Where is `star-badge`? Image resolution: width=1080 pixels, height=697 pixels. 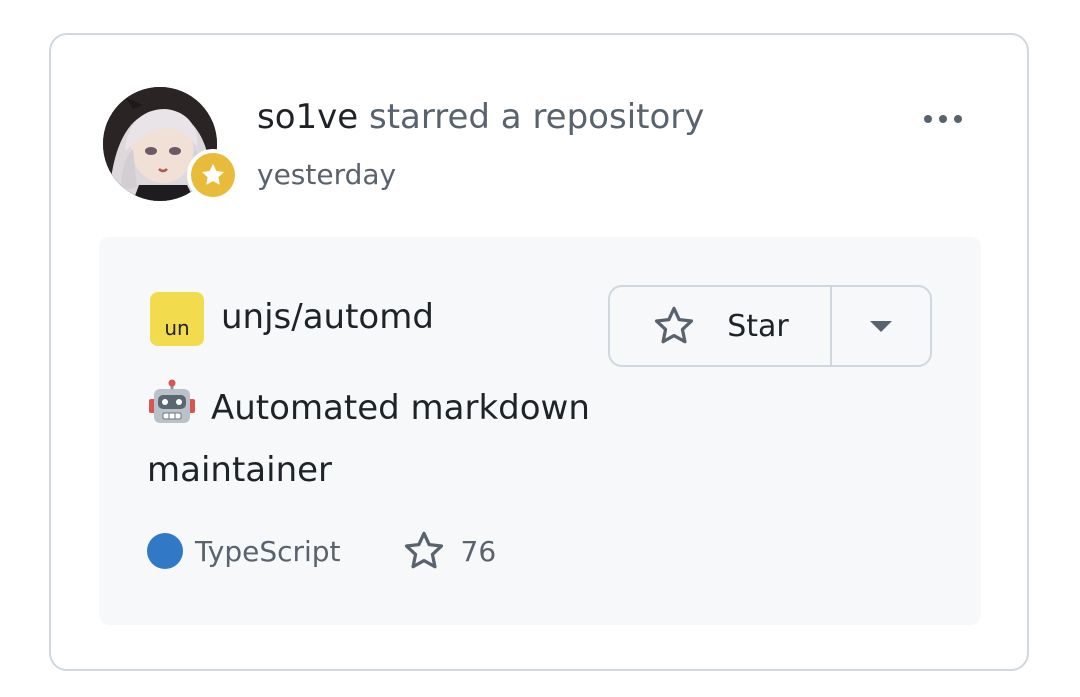
star-badge is located at coordinates (213, 175).